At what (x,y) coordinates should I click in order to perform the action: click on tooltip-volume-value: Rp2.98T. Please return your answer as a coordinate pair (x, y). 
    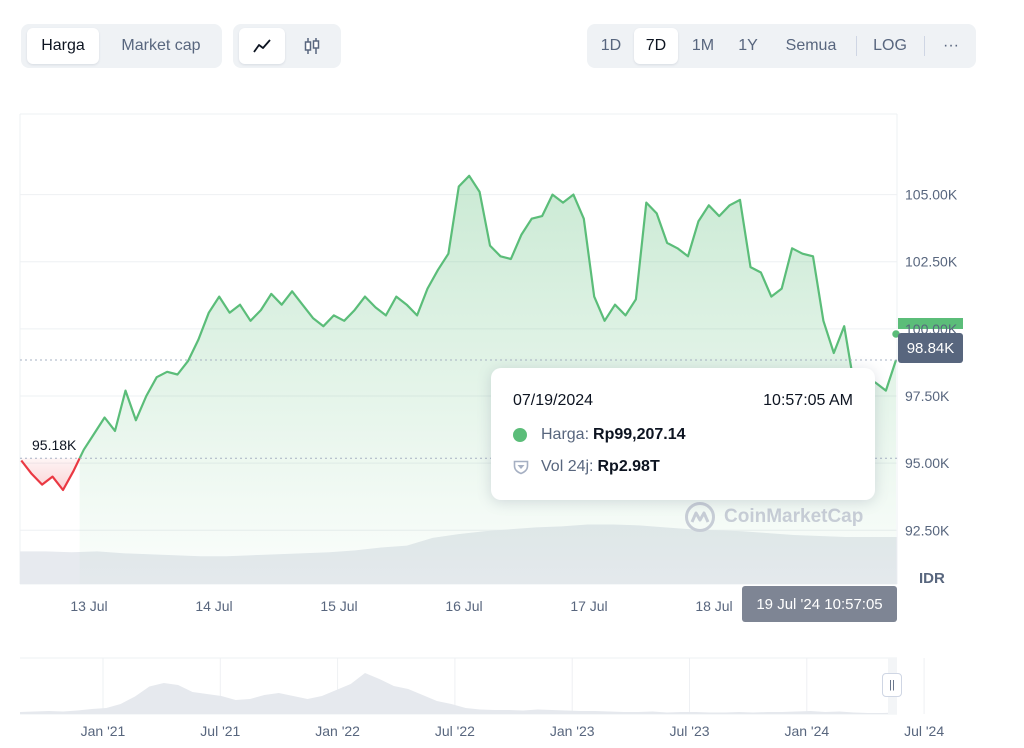
    Looking at the image, I should click on (628, 466).